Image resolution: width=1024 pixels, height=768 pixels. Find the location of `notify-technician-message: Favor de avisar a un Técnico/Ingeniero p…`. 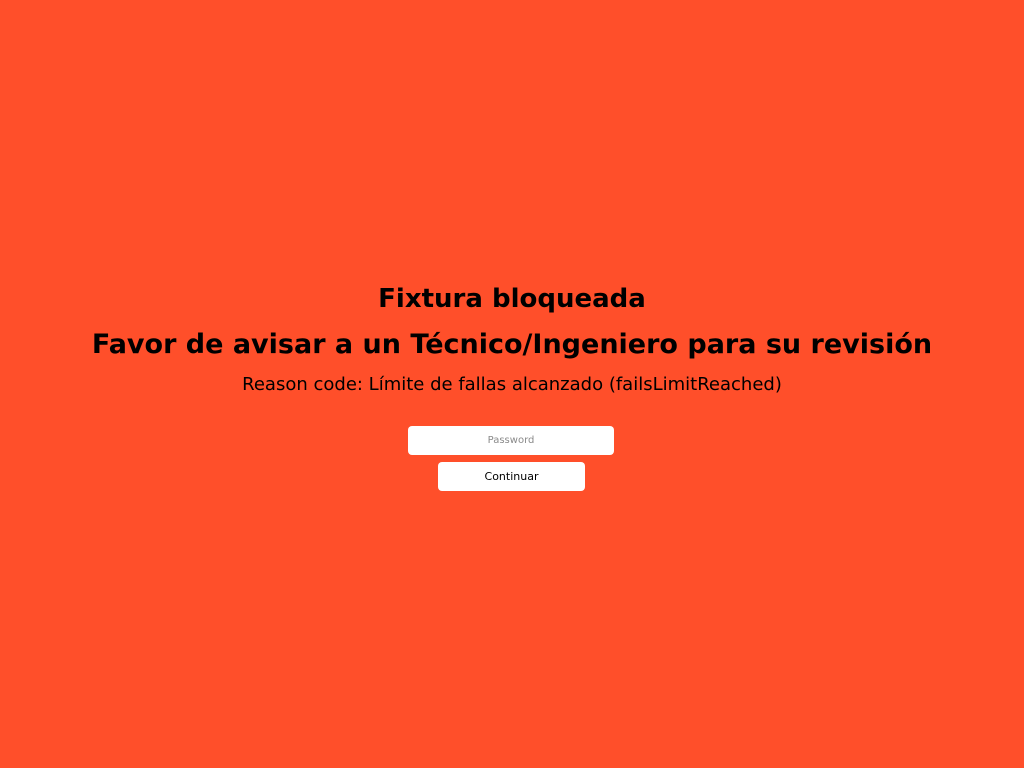

notify-technician-message: Favor de avisar a un Técnico/Ingeniero p… is located at coordinates (512, 344).